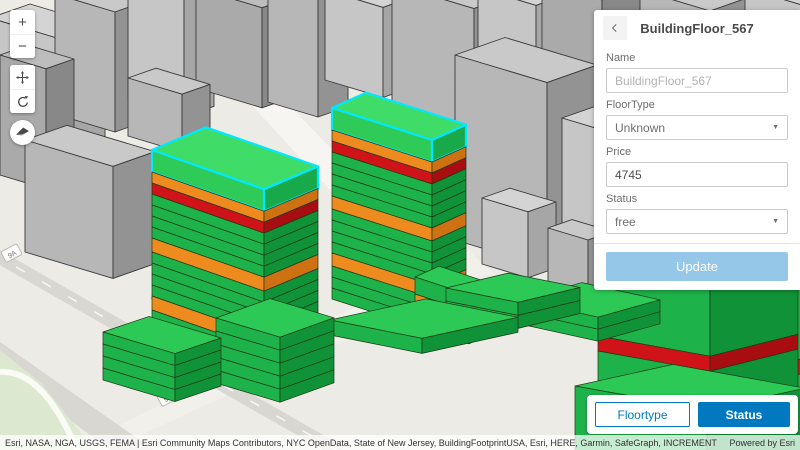 This screenshot has width=800, height=450. Describe the element at coordinates (744, 414) in the screenshot. I see `status-toggle-button: Status` at that location.